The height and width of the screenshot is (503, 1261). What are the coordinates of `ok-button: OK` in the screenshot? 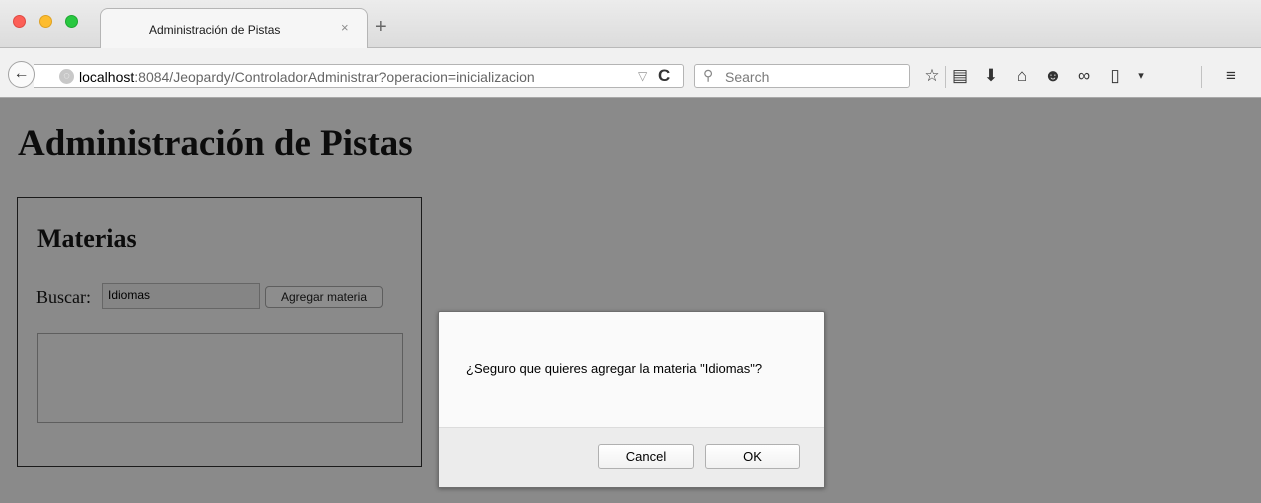 It's located at (752, 456).